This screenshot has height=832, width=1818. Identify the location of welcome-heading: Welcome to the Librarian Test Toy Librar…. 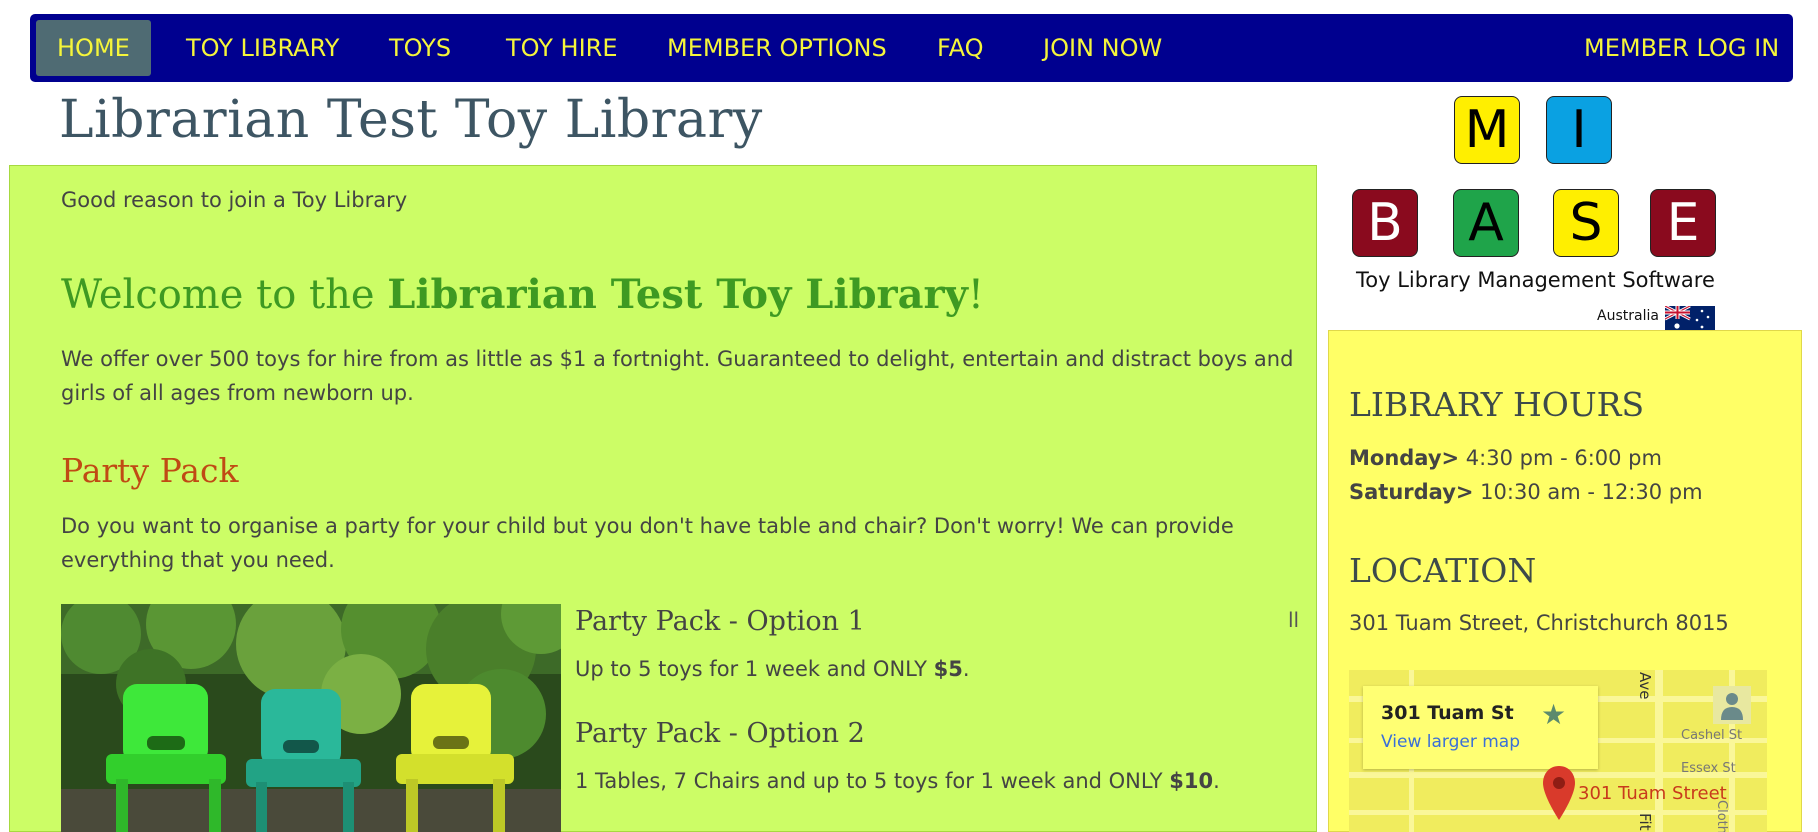
(522, 294).